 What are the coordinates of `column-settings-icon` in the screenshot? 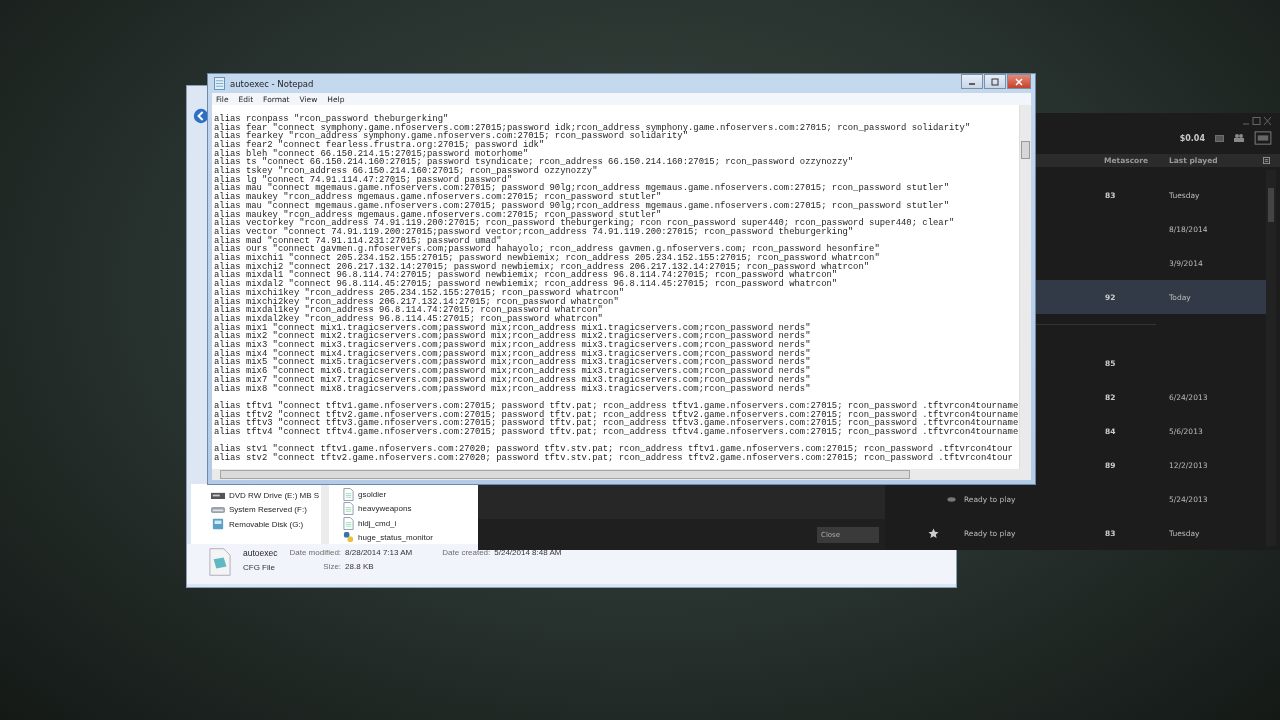 It's located at (1266, 161).